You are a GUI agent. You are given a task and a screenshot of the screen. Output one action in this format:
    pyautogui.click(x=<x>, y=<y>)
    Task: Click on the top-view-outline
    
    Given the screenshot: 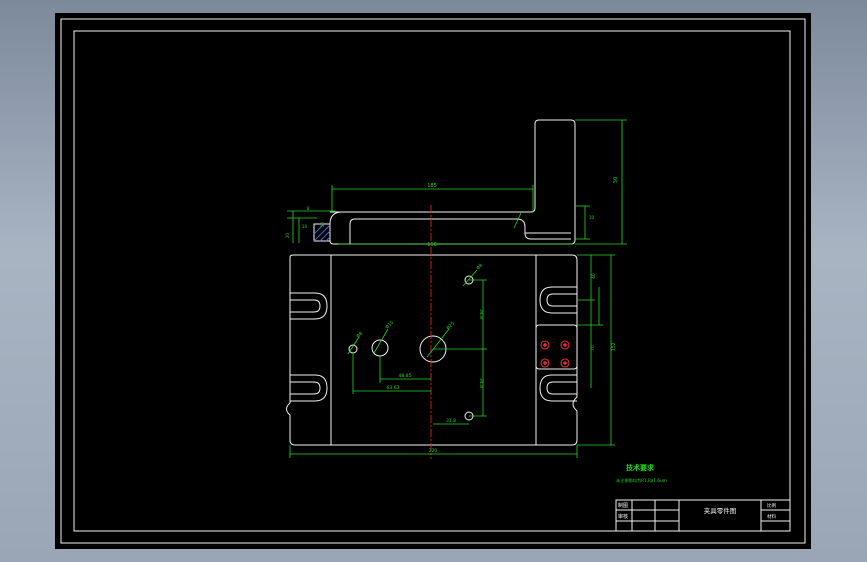 What is the action you would take?
    pyautogui.click(x=452, y=182)
    